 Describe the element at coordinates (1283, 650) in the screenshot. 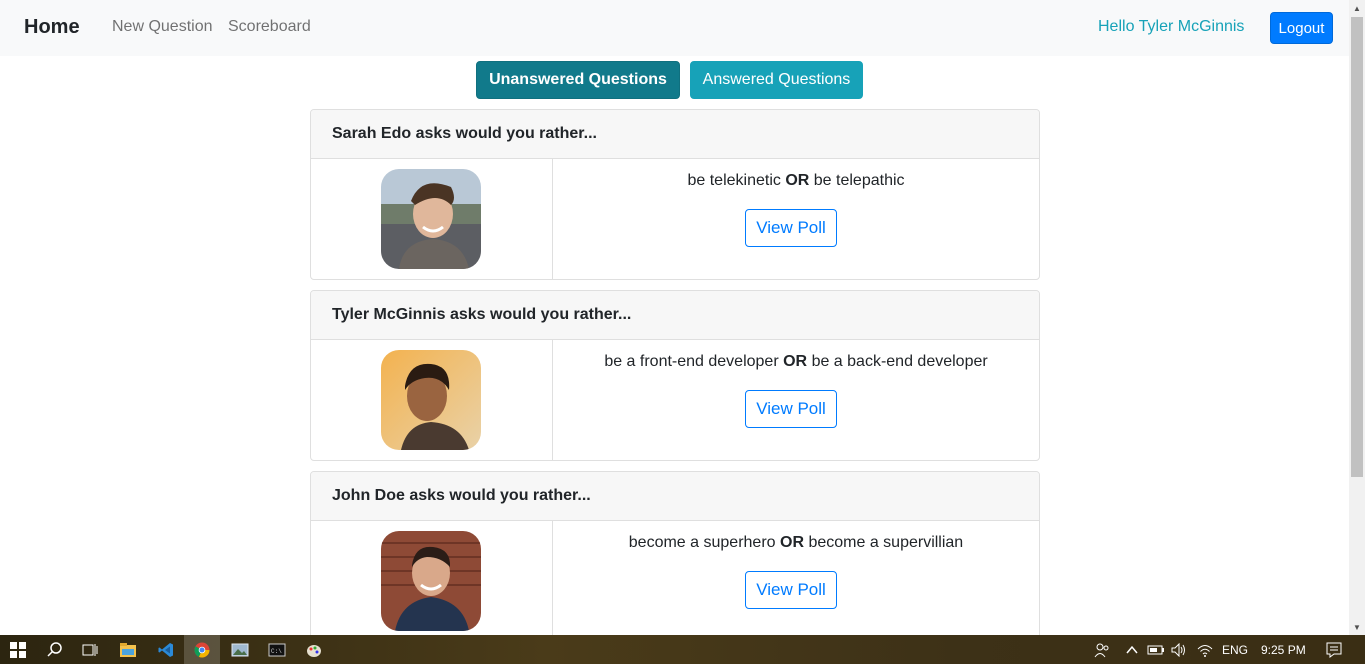

I see `taskbar-clock: 9:25 PM` at that location.